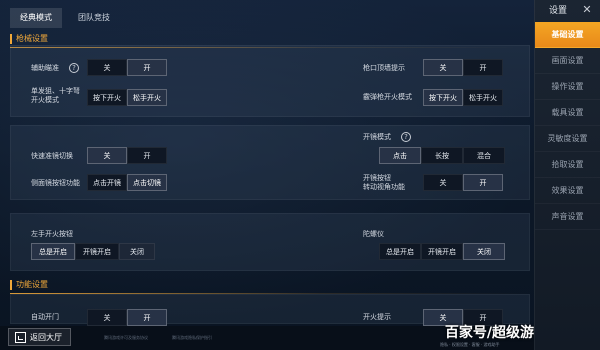 Image resolution: width=600 pixels, height=350 pixels. I want to click on single-fire-press: 按下开火, so click(107, 97).